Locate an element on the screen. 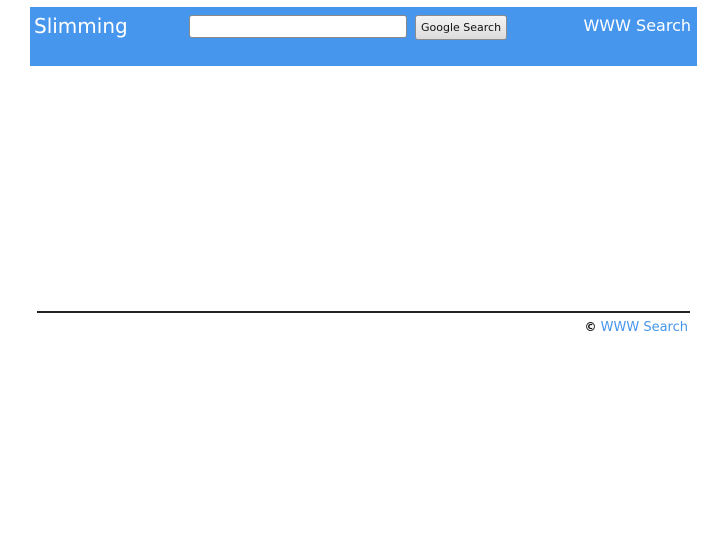  footer-www-search-link: WWW Search is located at coordinates (644, 327).